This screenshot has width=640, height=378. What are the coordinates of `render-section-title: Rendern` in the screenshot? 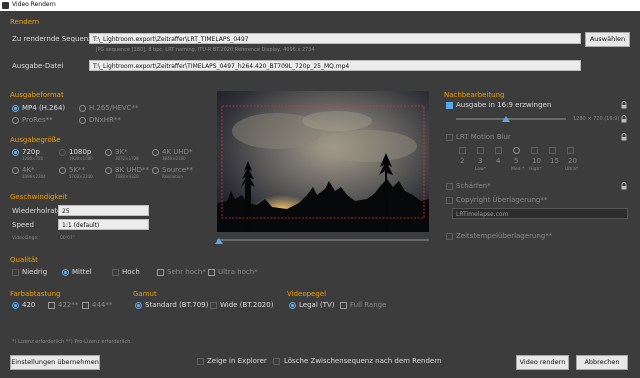 It's located at (25, 22).